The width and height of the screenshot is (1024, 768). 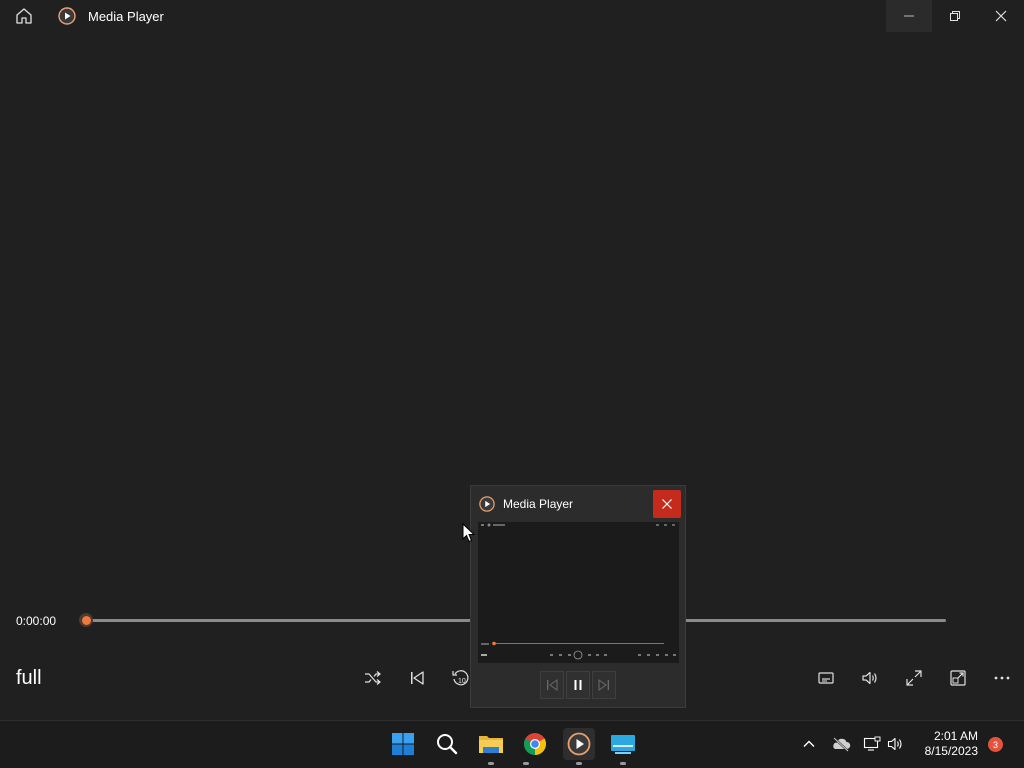 I want to click on volume-icon, so click(x=869, y=678).